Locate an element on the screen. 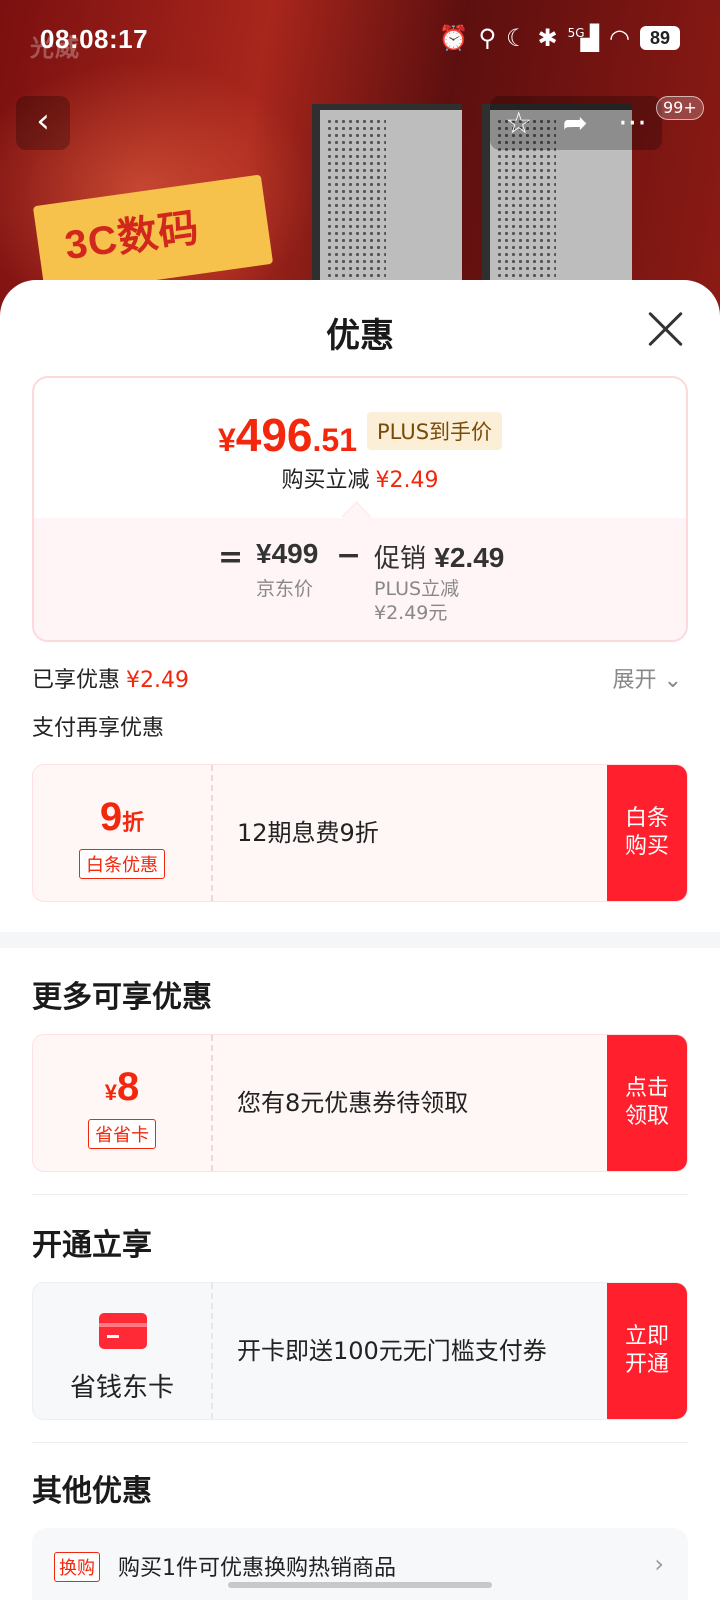 Image resolution: width=720 pixels, height=1600 pixels. offer-description: 您有8元优惠券待领取 is located at coordinates (353, 1103).